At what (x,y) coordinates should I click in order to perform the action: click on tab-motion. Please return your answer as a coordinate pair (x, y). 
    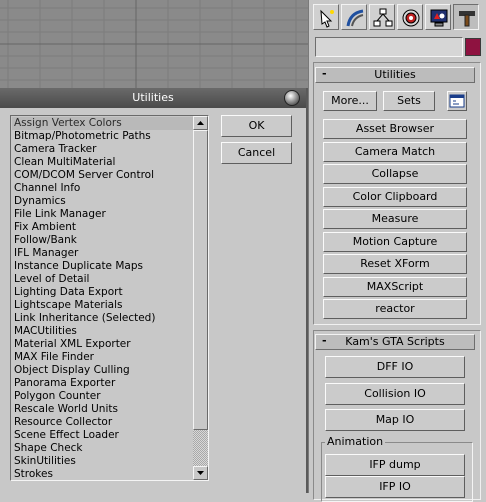
    Looking at the image, I should click on (410, 17).